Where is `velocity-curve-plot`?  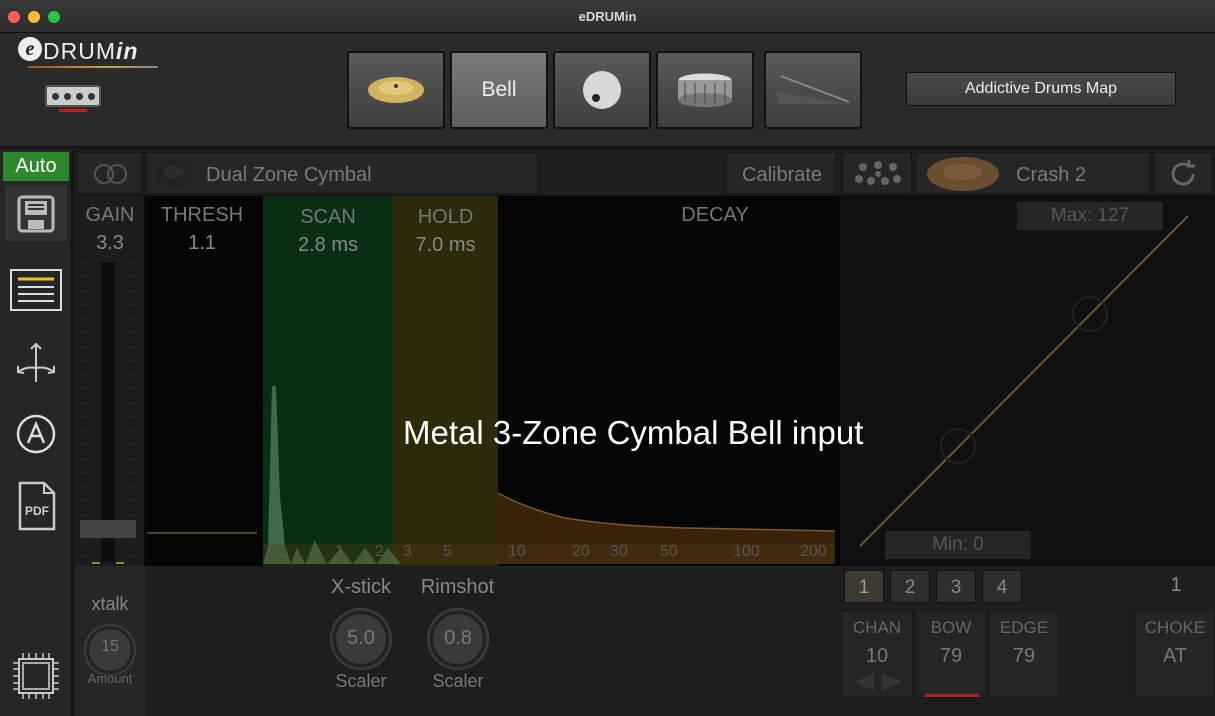
velocity-curve-plot is located at coordinates (1024, 381).